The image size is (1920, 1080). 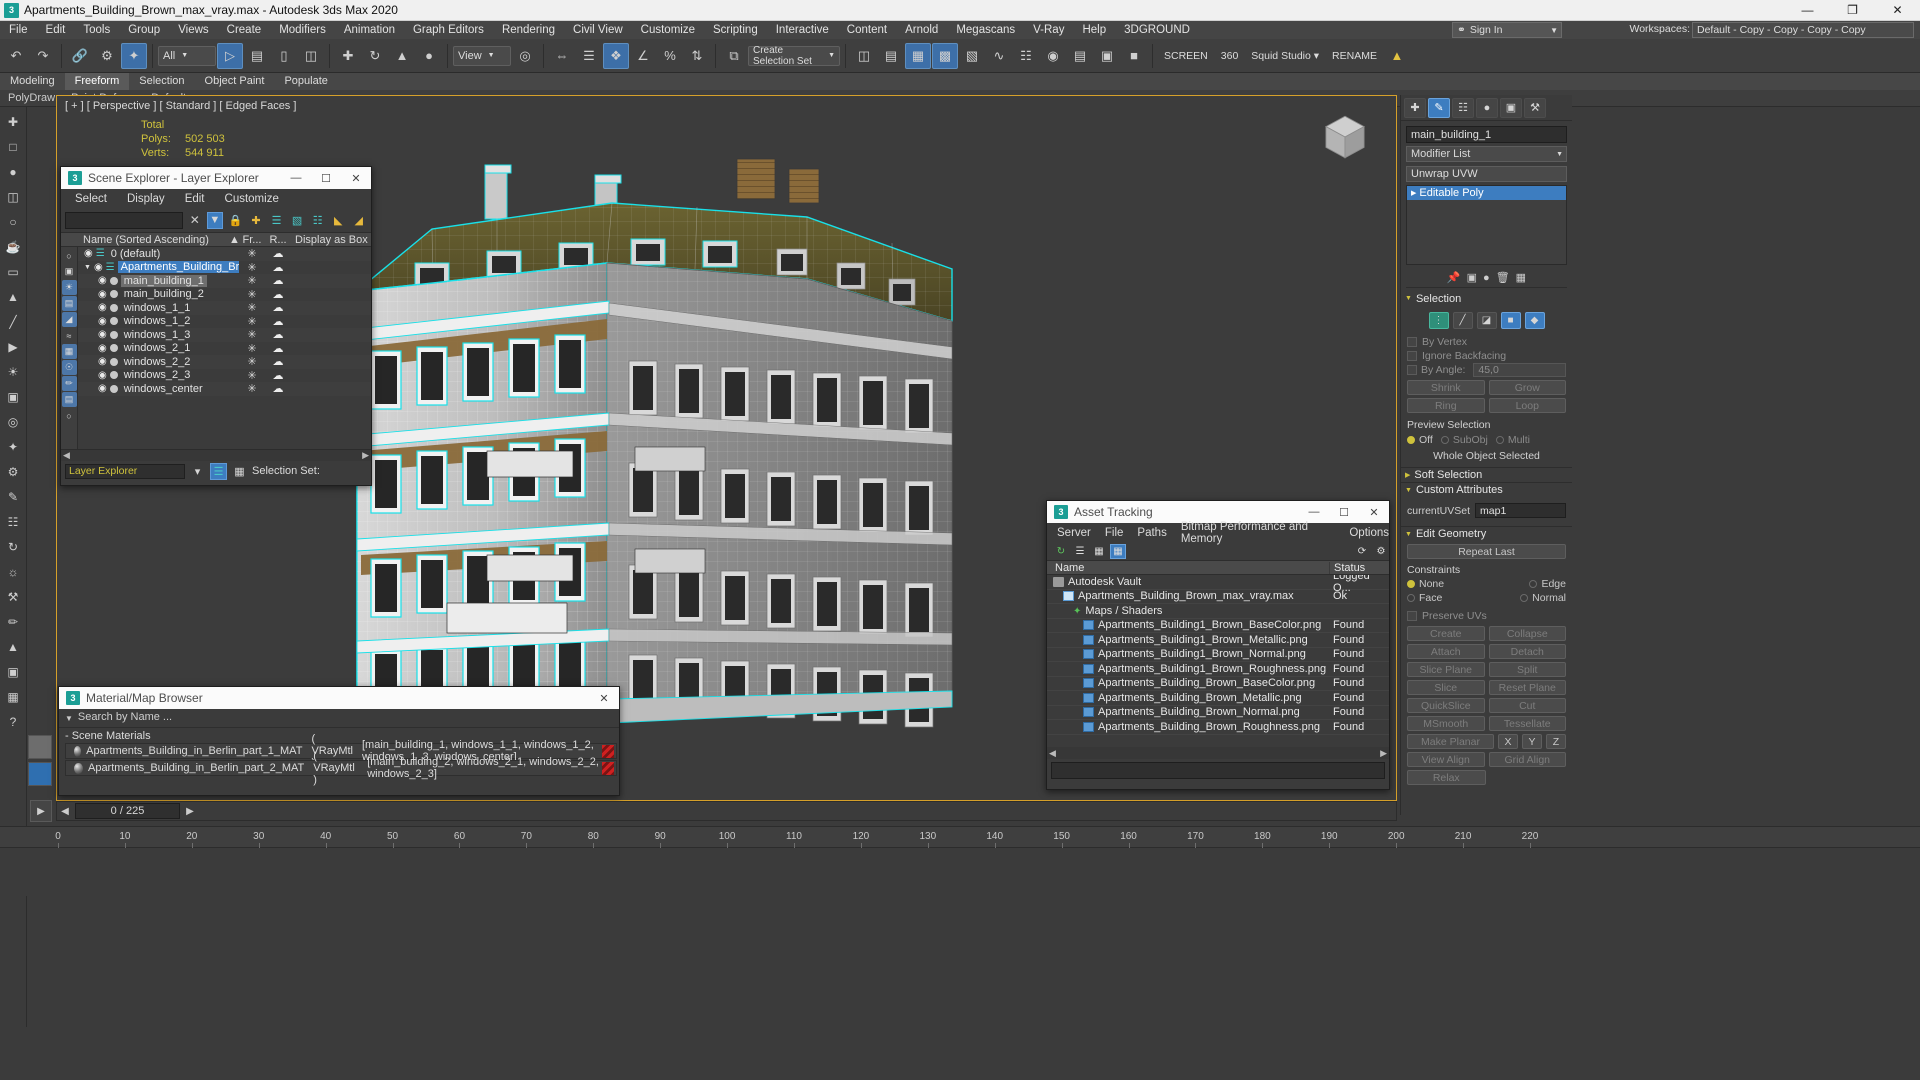 I want to click on polygon-subobject-icon: ■, so click(x=1510, y=320).